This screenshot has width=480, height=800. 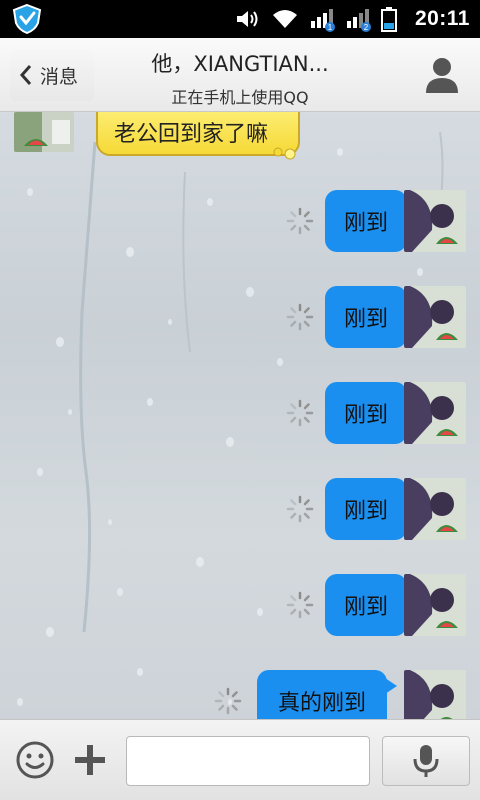 I want to click on signal-sim1-icon: 1, so click(x=322, y=20).